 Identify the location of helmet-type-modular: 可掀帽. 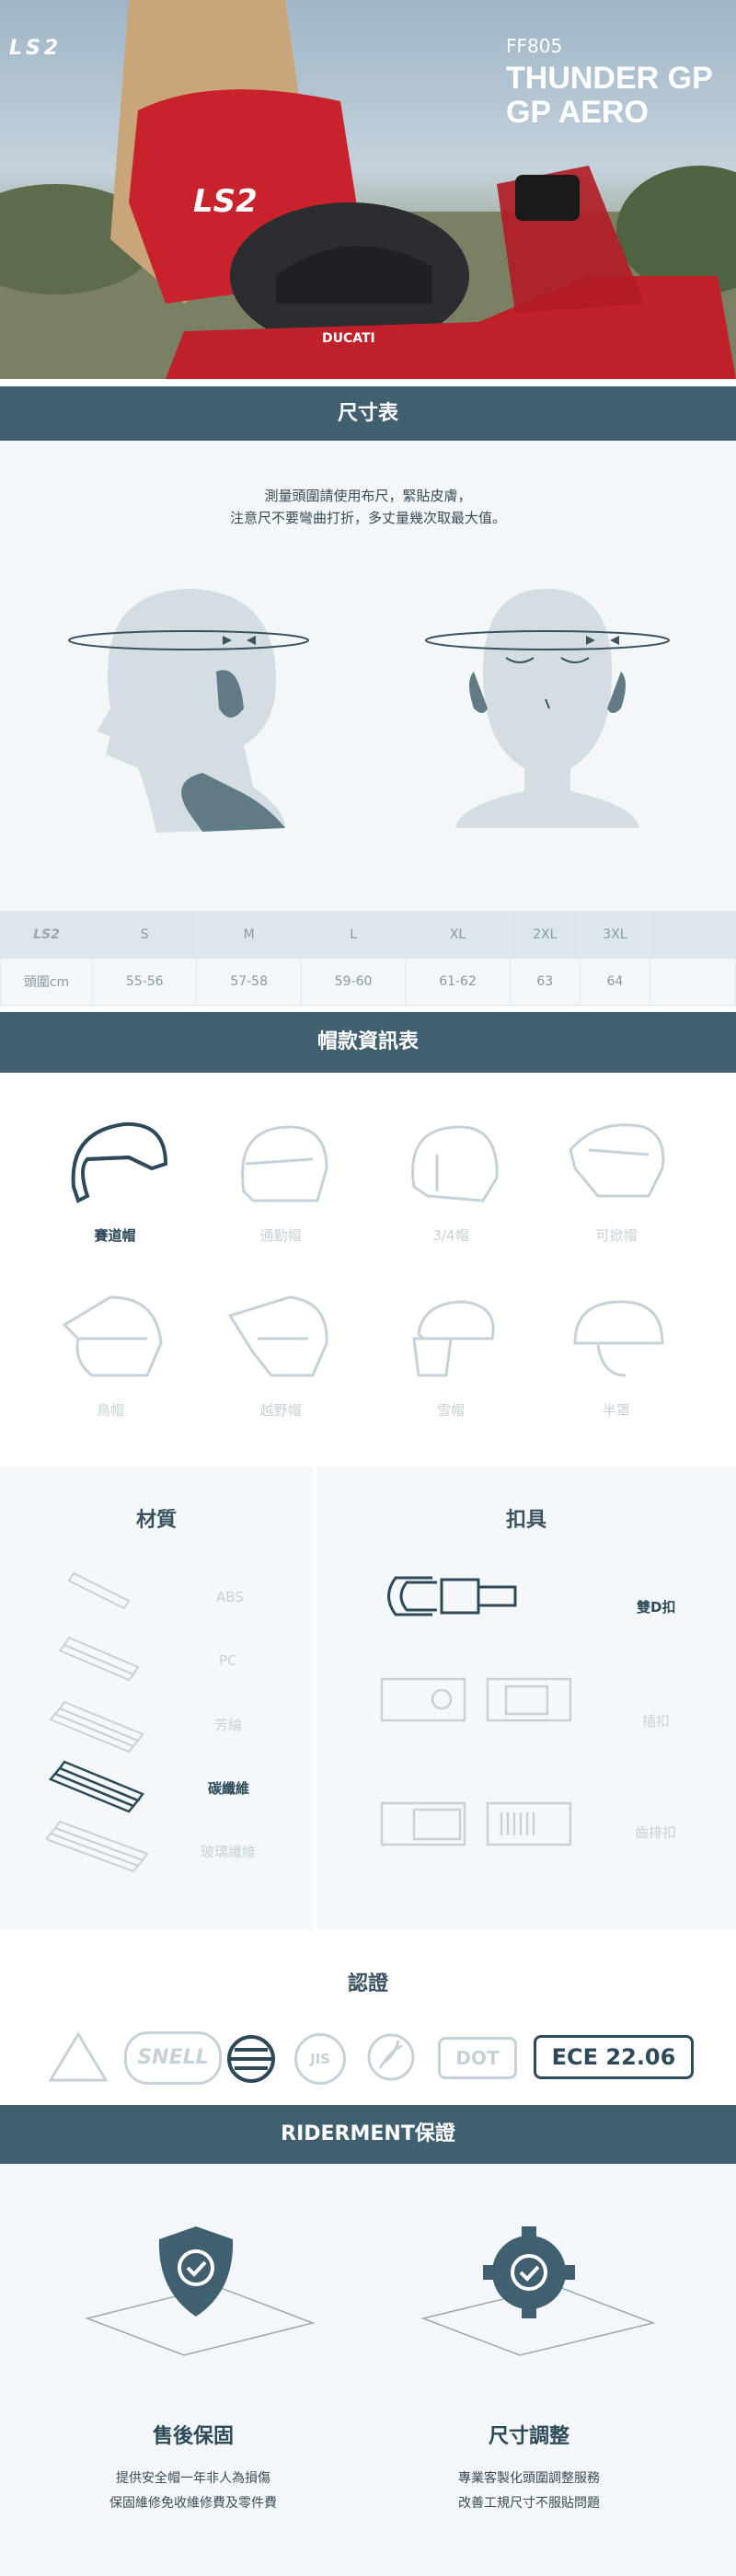
(616, 1179).